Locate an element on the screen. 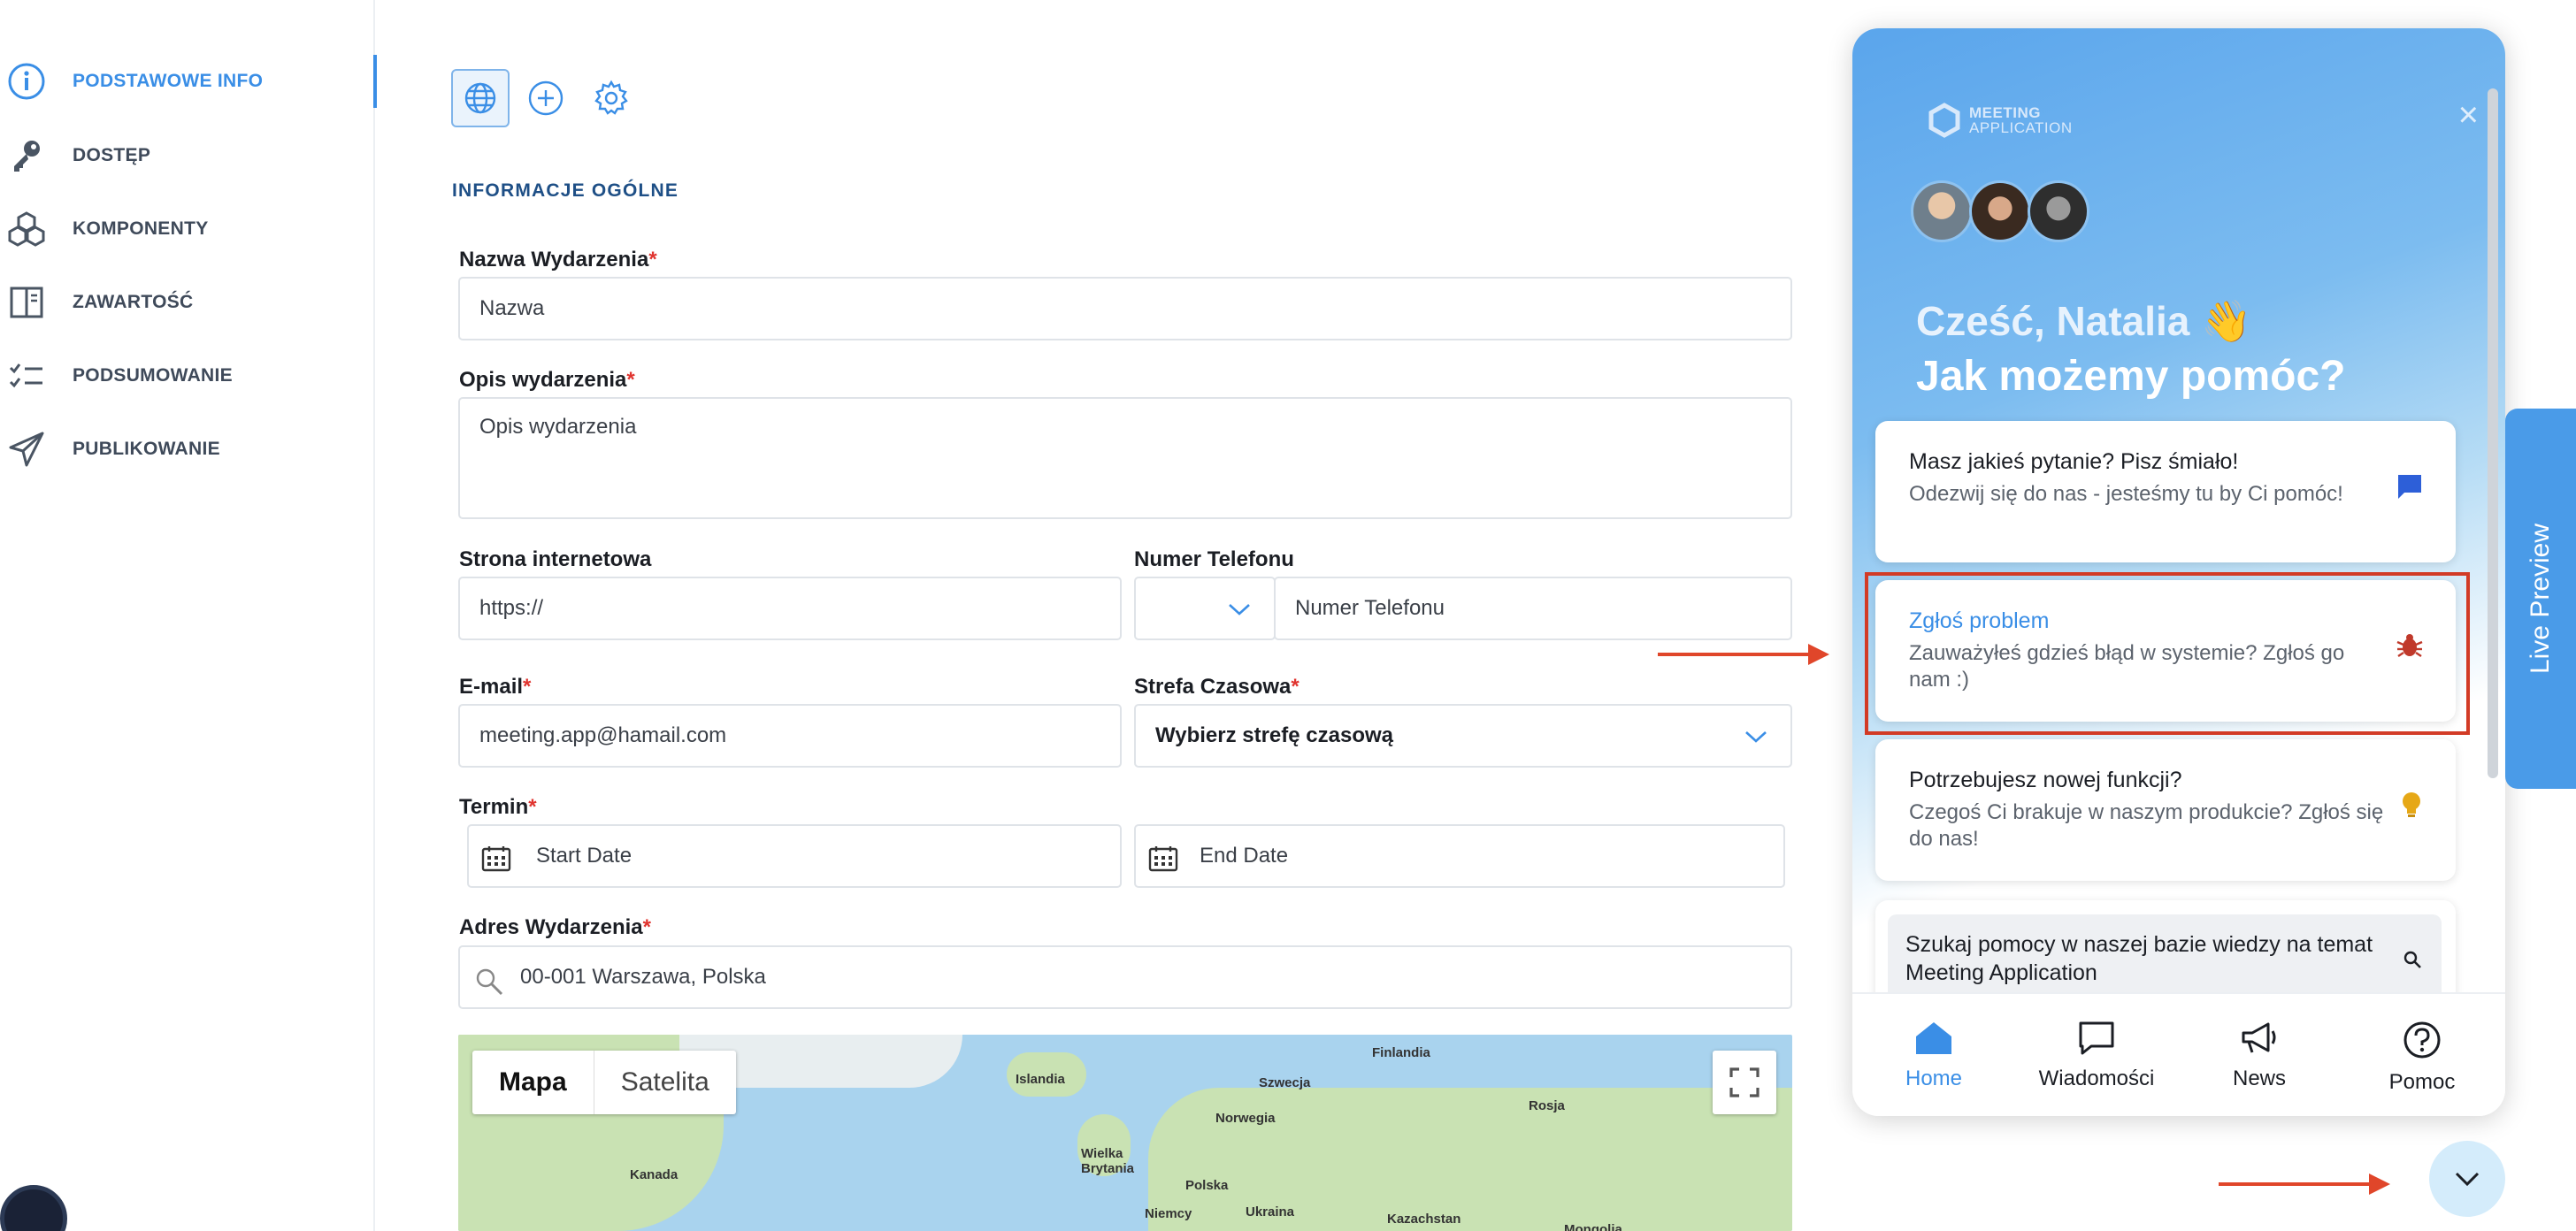  widget-launcher-button is located at coordinates (2467, 1179).